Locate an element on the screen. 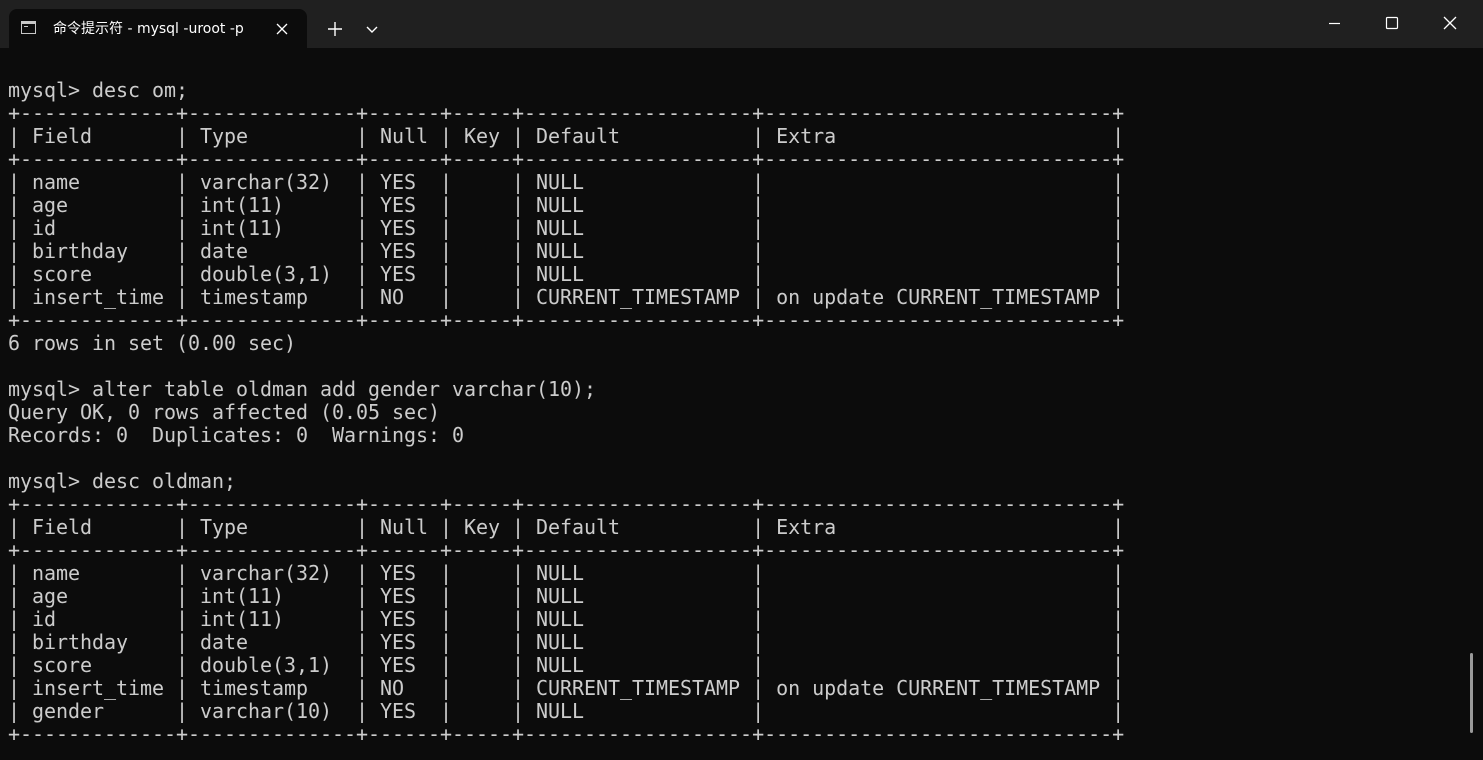 The image size is (1483, 760). title-bar: 命令提示符 - mysql -uroot -p is located at coordinates (741, 24).